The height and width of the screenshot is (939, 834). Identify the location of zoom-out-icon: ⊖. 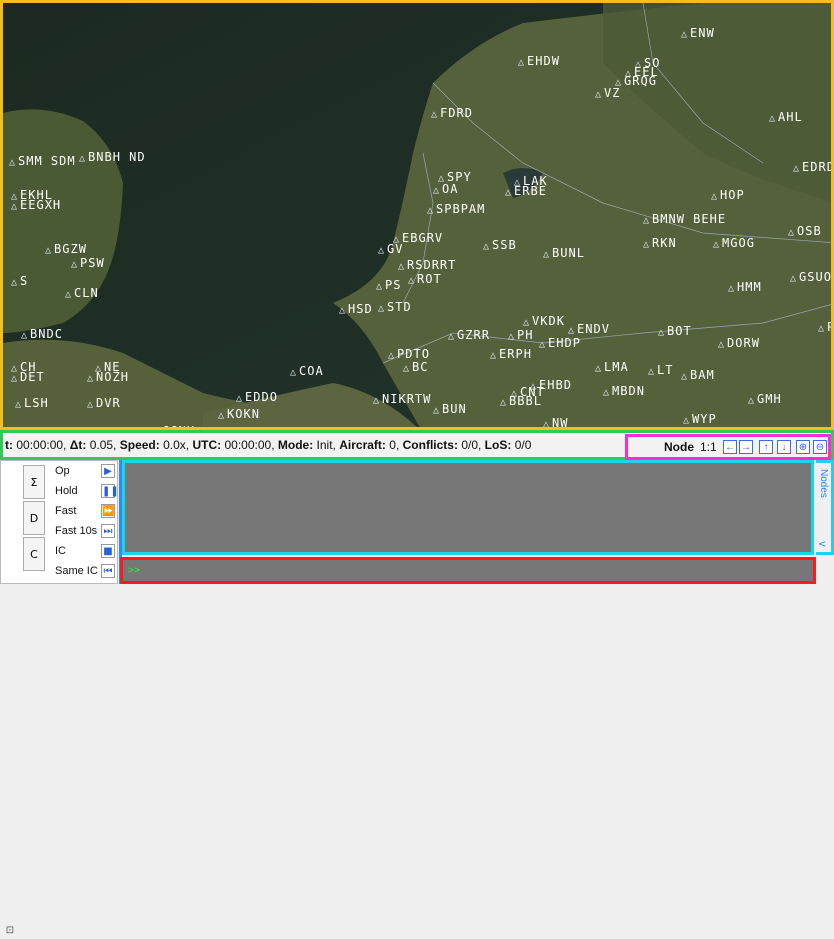
(820, 447).